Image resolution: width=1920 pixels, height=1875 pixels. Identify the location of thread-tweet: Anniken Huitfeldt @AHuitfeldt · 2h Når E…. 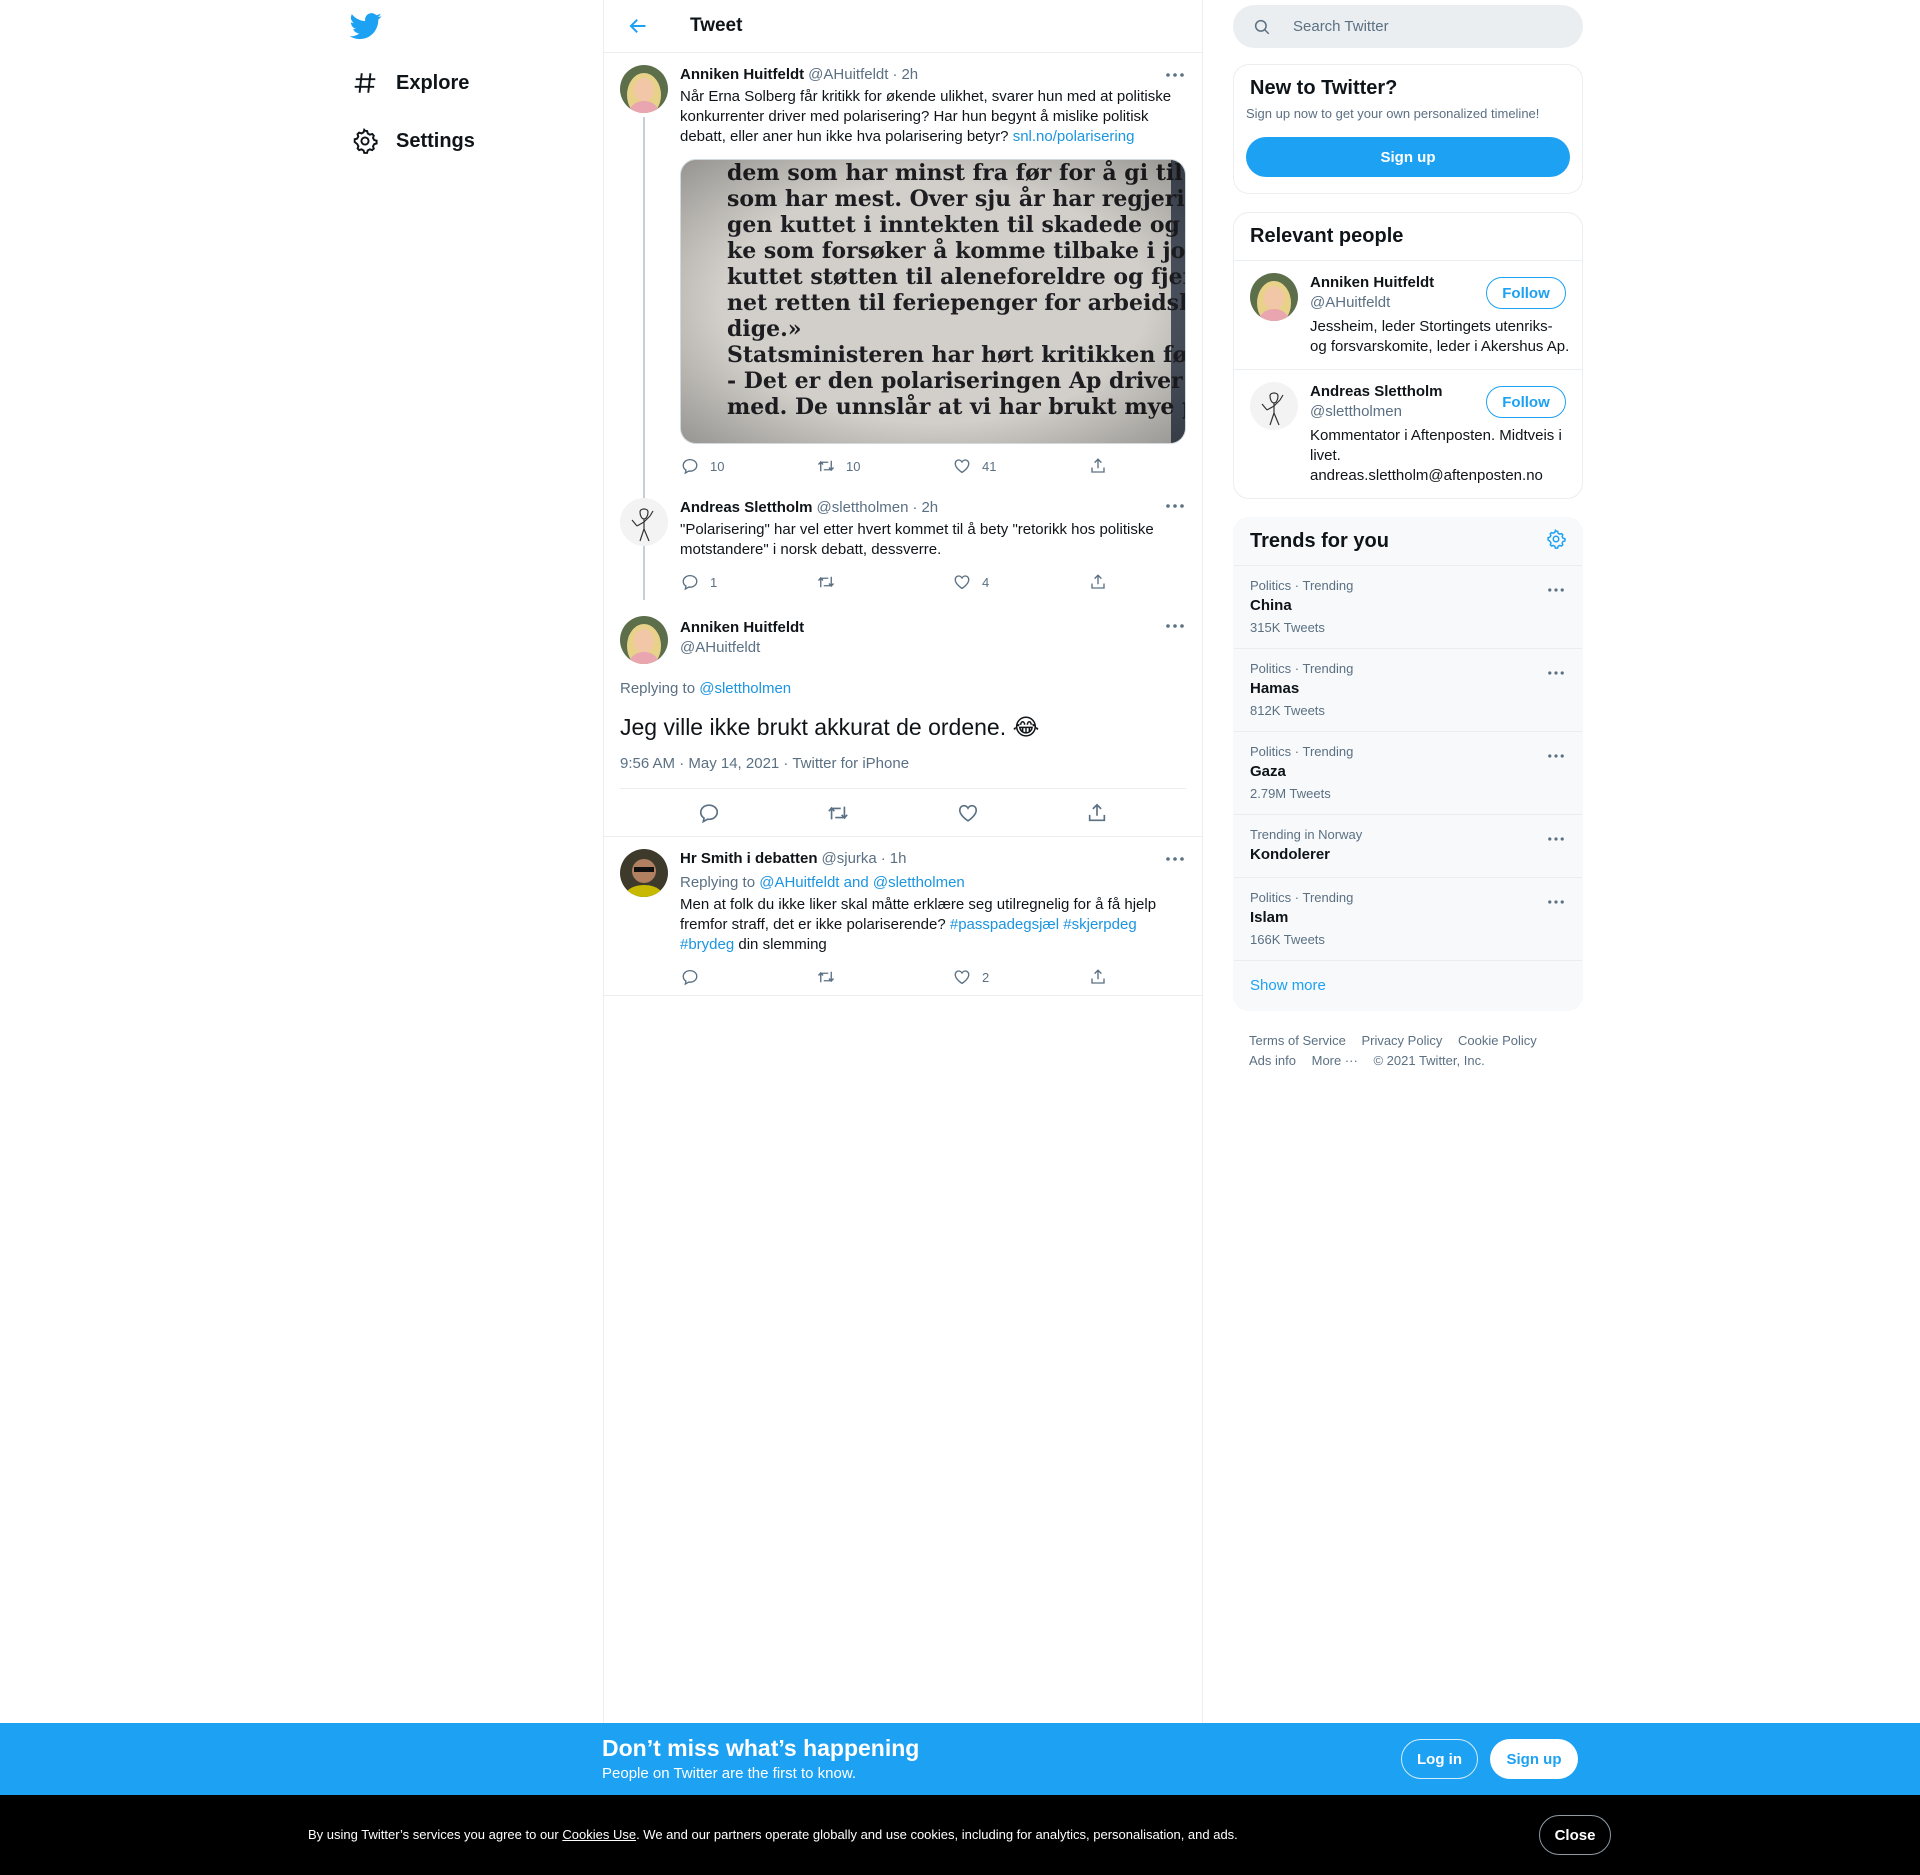
(903, 311).